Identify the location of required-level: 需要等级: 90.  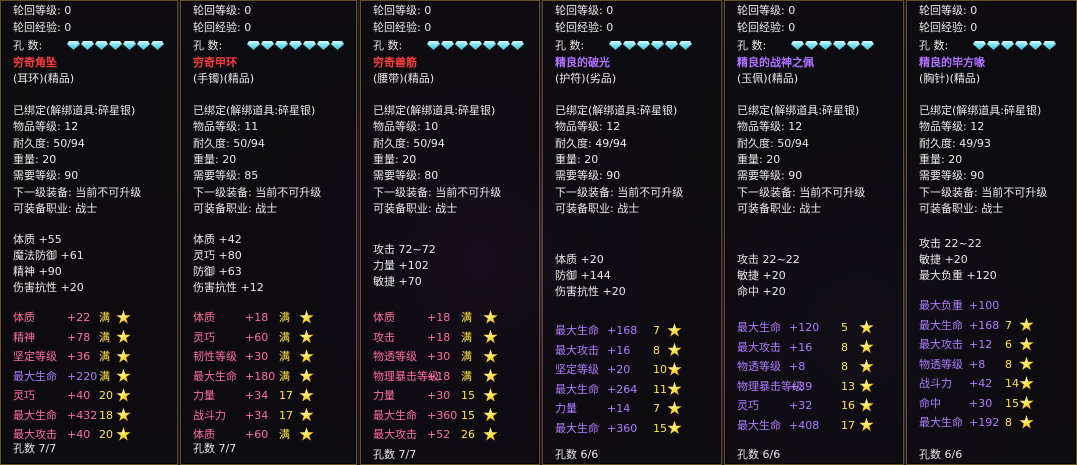
(952, 176).